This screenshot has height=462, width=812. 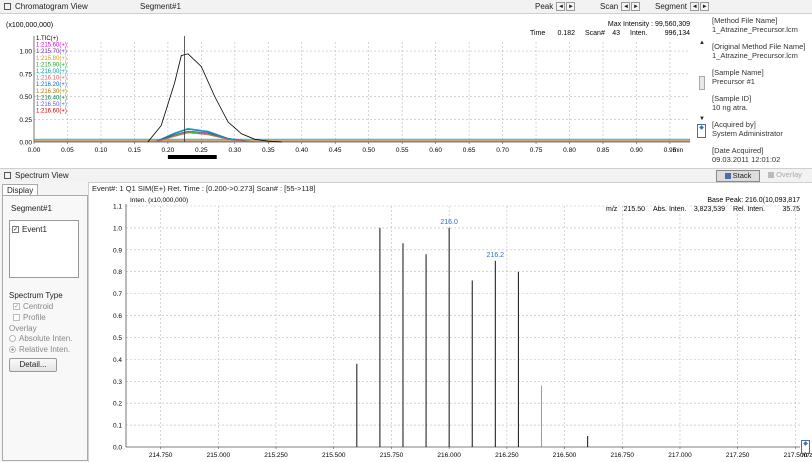 What do you see at coordinates (402, 150) in the screenshot?
I see `x-tick-label: 0.55` at bounding box center [402, 150].